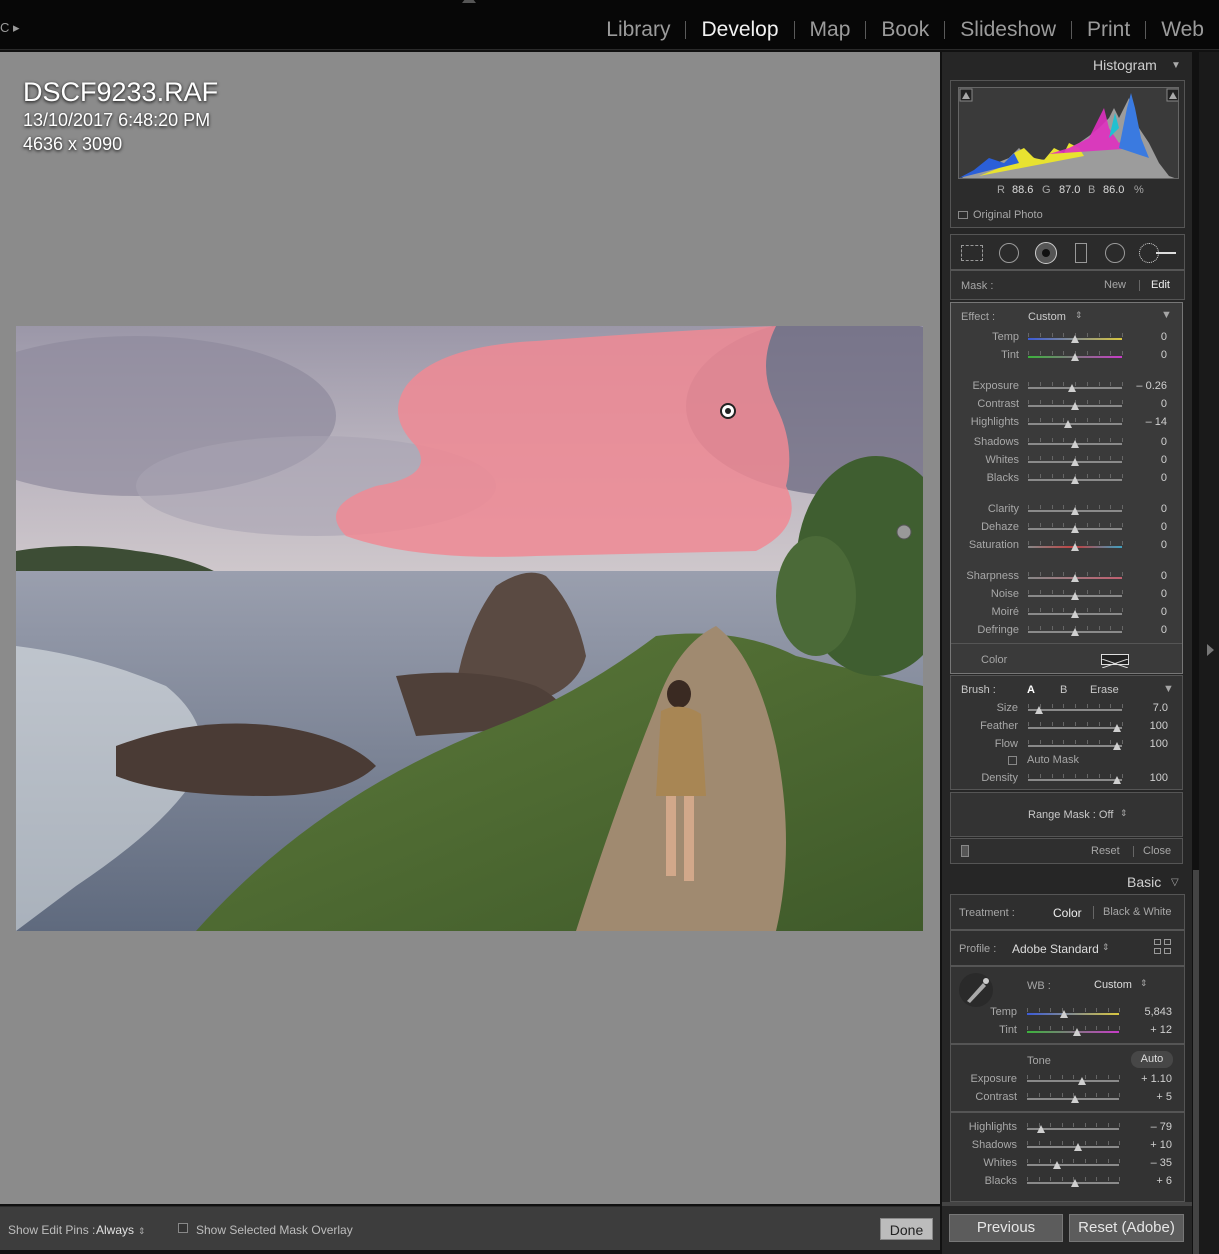 Image resolution: width=1219 pixels, height=1254 pixels. I want to click on slider-thumb-saturation, so click(1075, 547).